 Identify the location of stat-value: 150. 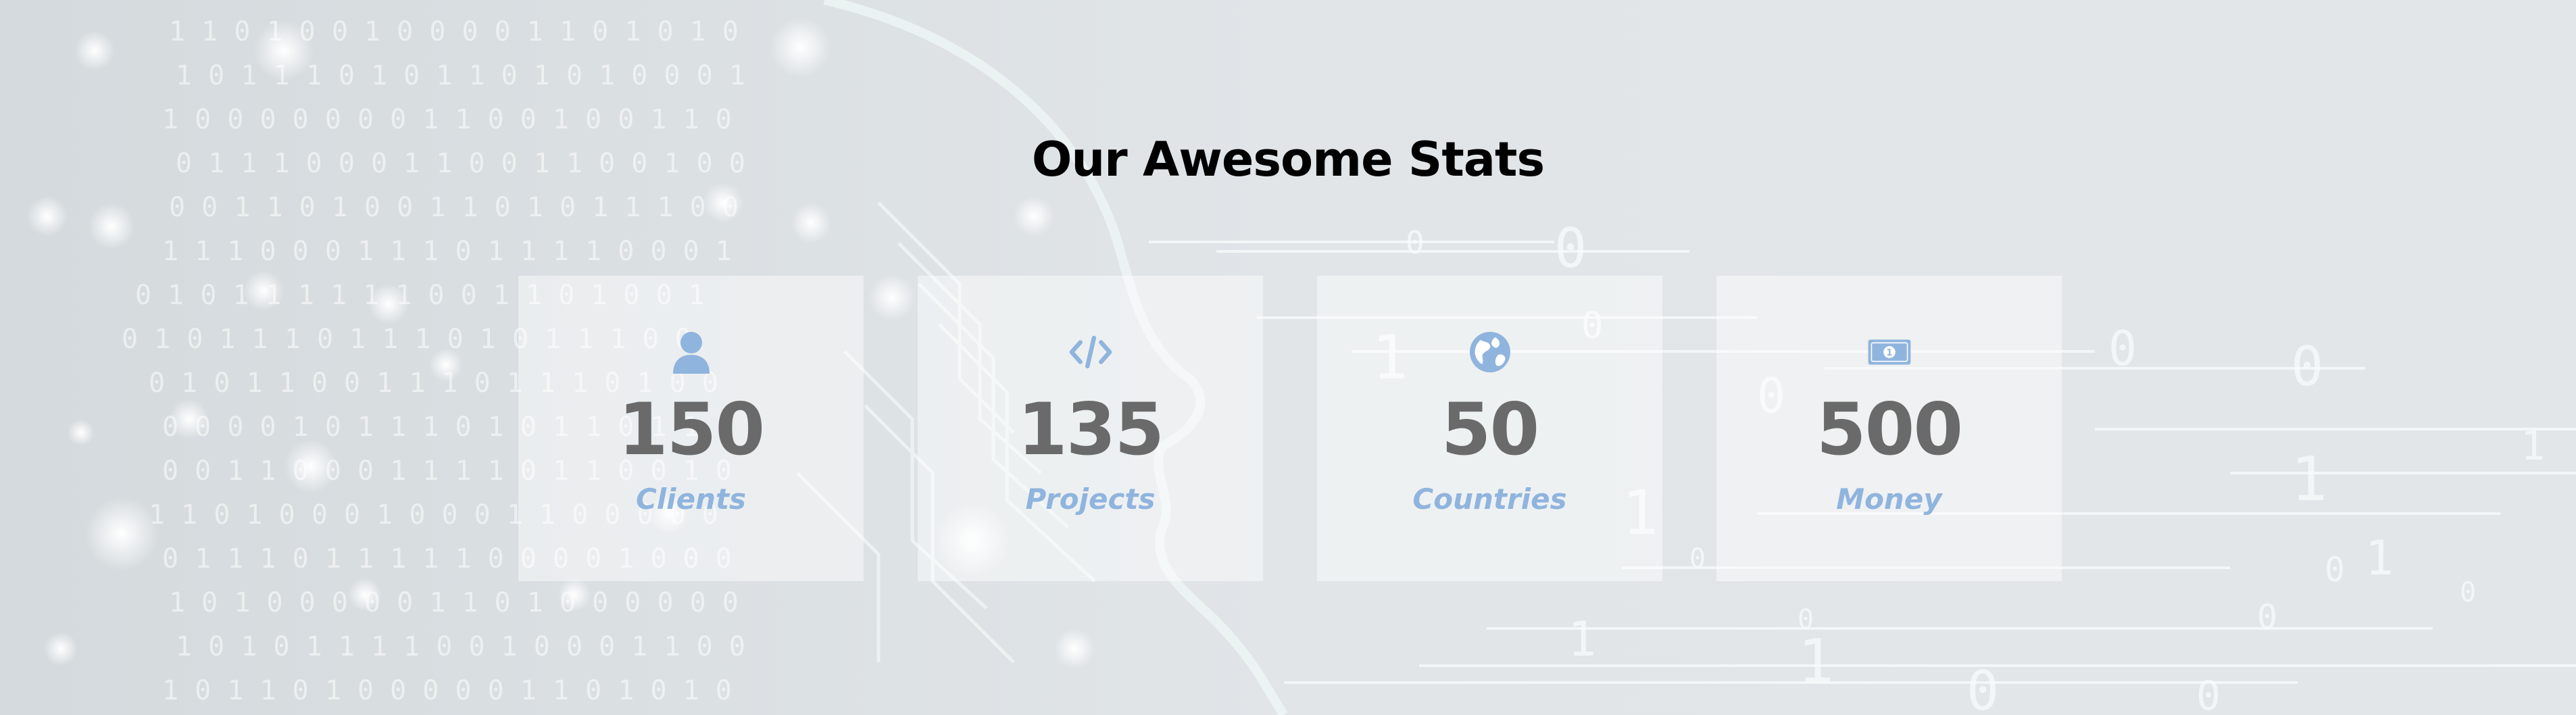
(692, 429).